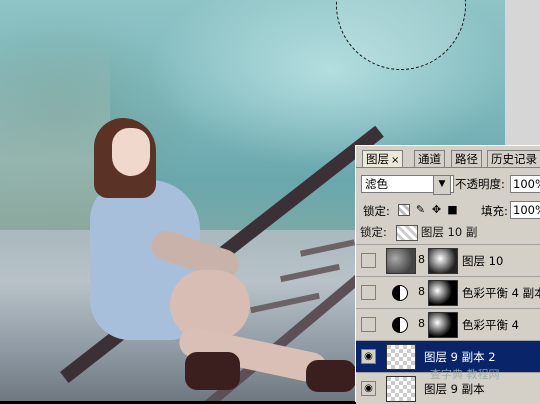 This screenshot has height=404, width=540. I want to click on move-icon: ✥, so click(436, 209).